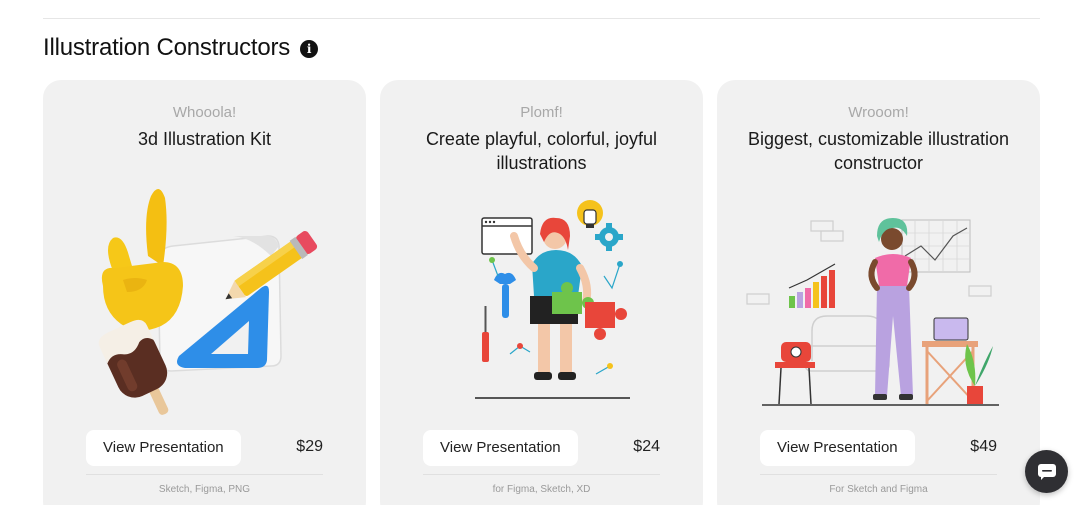  What do you see at coordinates (204, 139) in the screenshot?
I see `card-title: 3d Illustration Kit` at bounding box center [204, 139].